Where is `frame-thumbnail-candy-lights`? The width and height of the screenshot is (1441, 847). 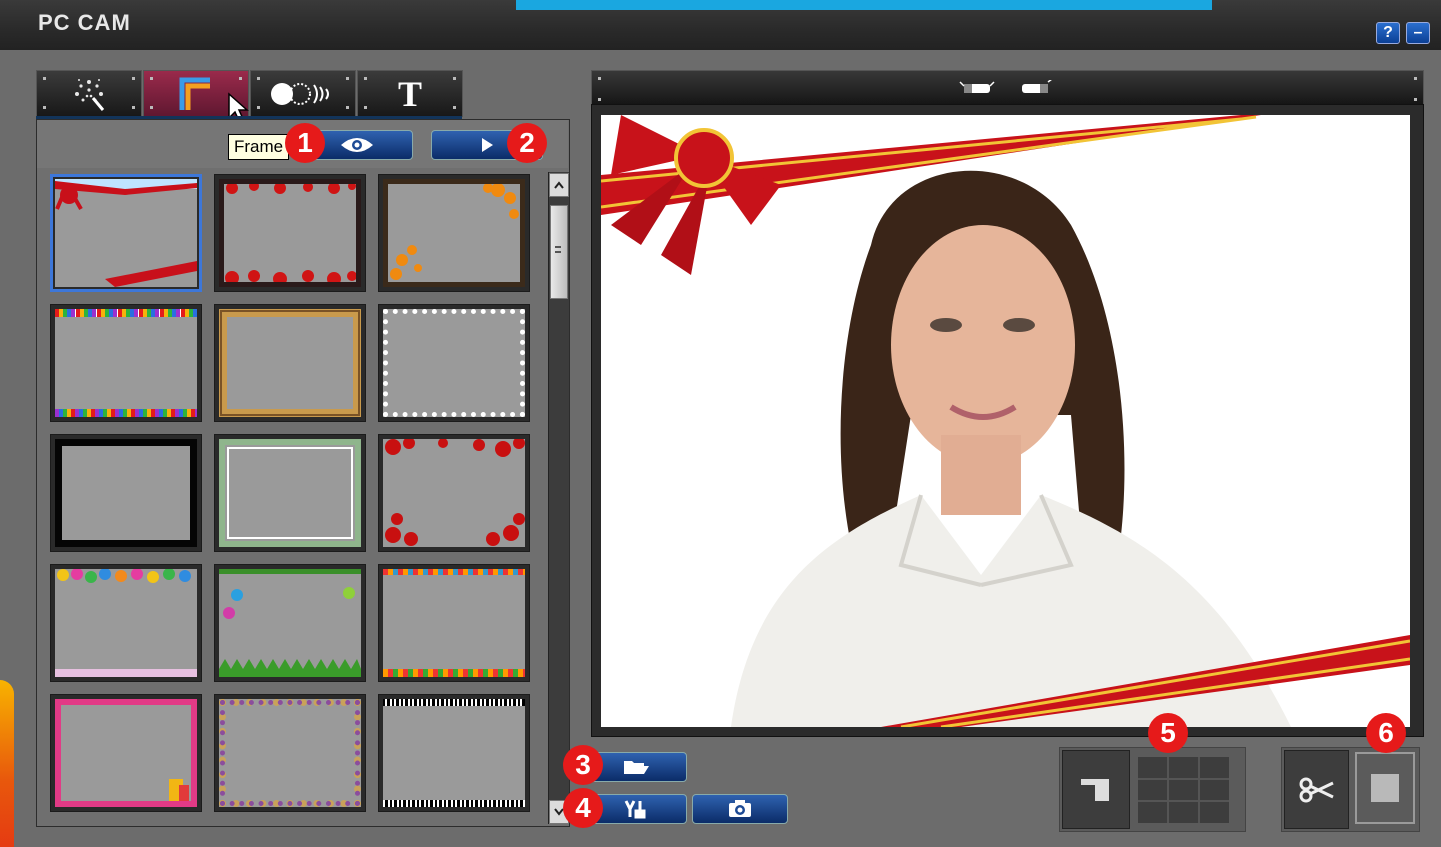 frame-thumbnail-candy-lights is located at coordinates (454, 623).